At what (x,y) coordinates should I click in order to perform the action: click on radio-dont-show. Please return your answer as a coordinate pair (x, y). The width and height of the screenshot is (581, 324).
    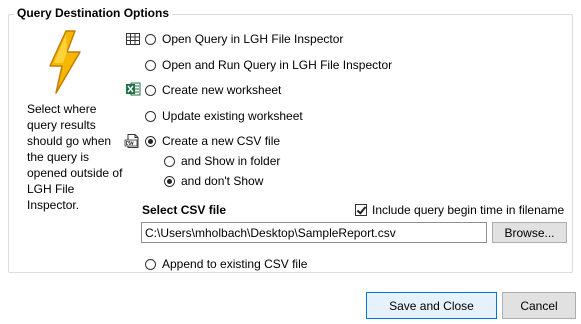
    Looking at the image, I should click on (169, 181).